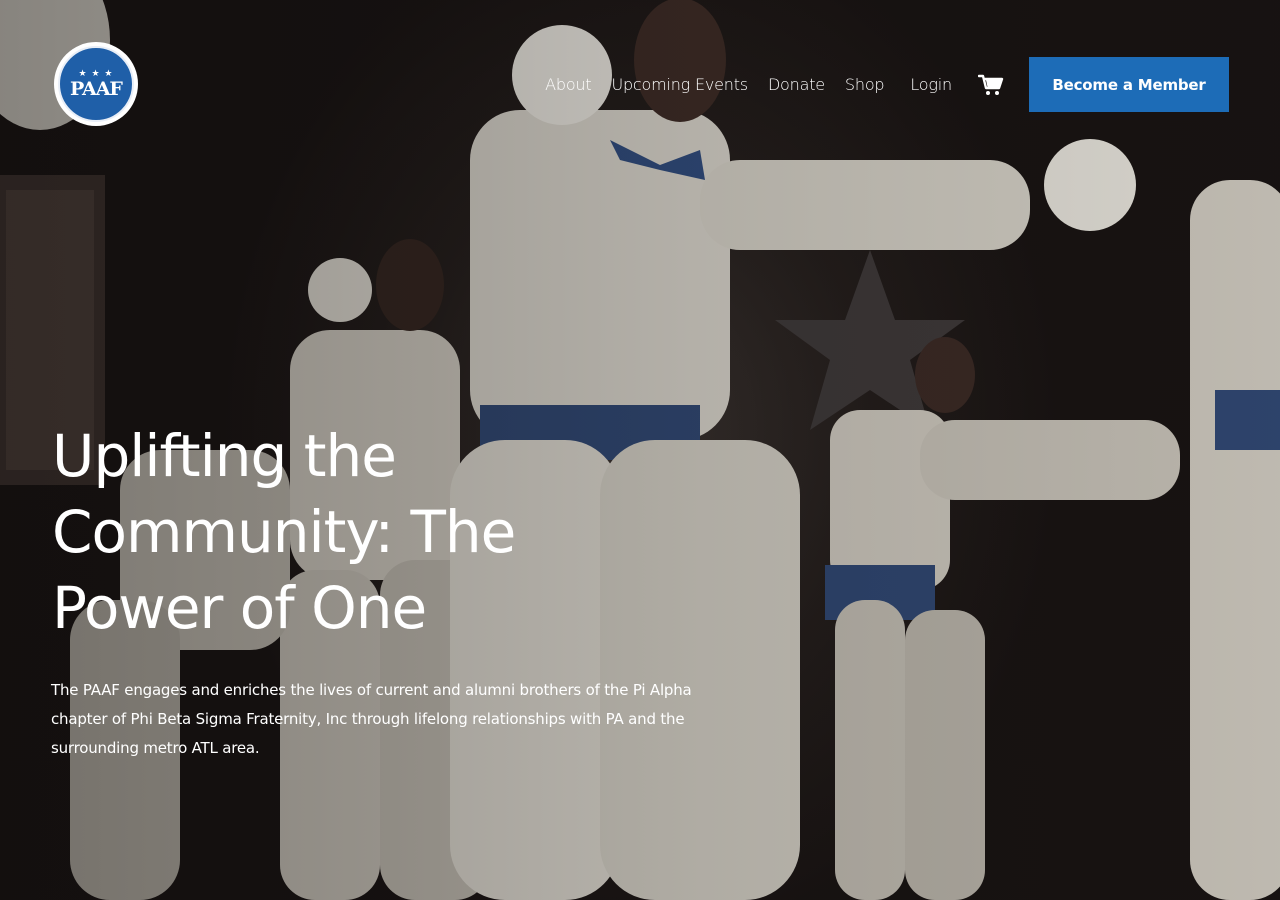 This screenshot has width=1280, height=900. What do you see at coordinates (865, 84) in the screenshot?
I see `nav-link-shop: Shop` at bounding box center [865, 84].